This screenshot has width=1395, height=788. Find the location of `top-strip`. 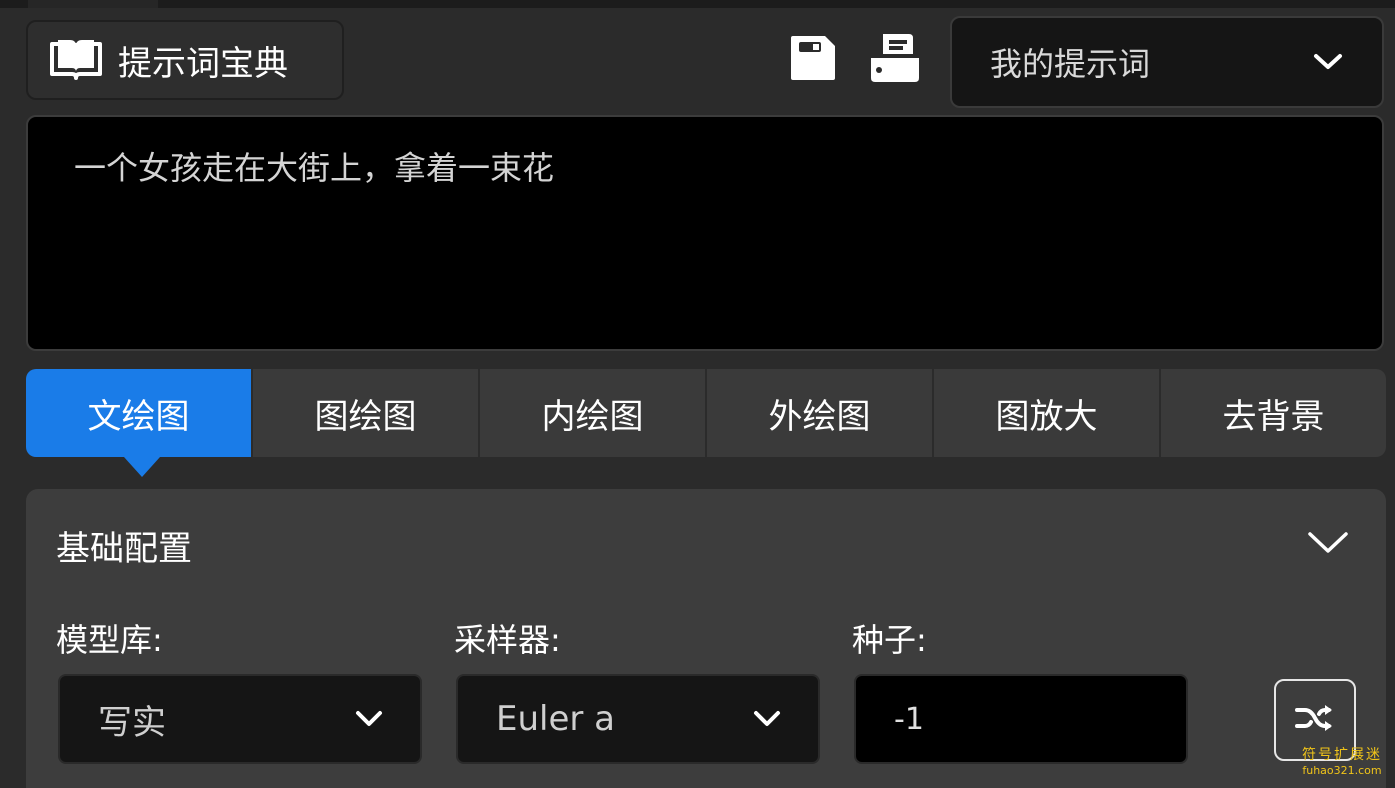

top-strip is located at coordinates (697, 4).